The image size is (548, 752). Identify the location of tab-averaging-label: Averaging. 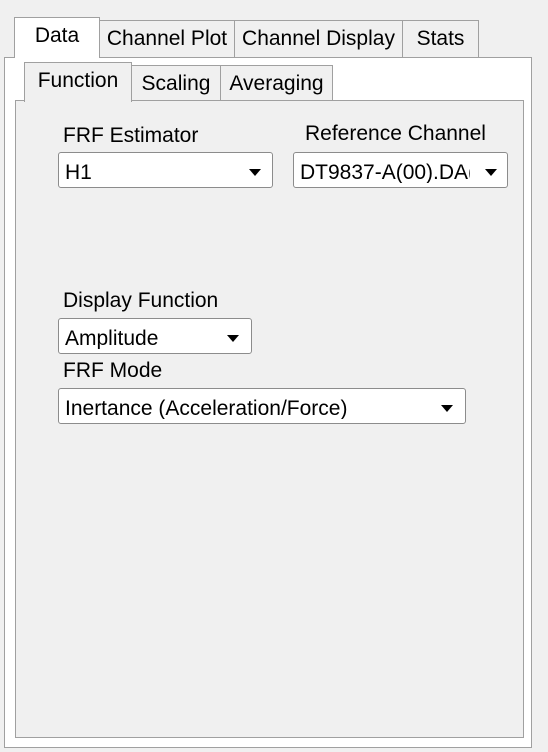
(276, 83).